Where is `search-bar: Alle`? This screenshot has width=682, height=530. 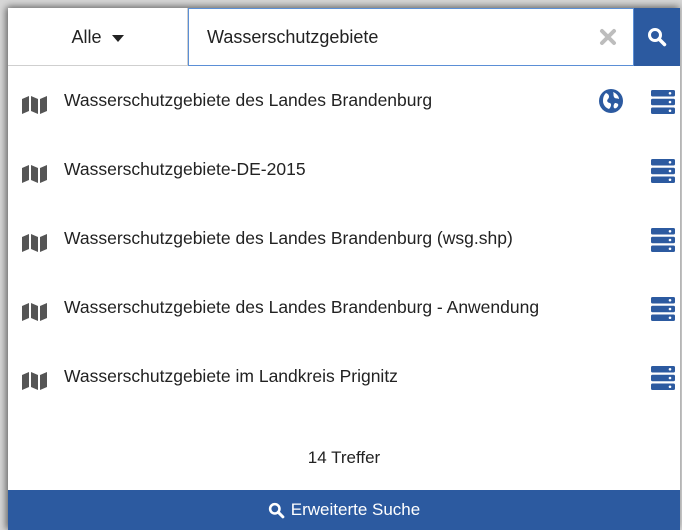
search-bar: Alle is located at coordinates (344, 37).